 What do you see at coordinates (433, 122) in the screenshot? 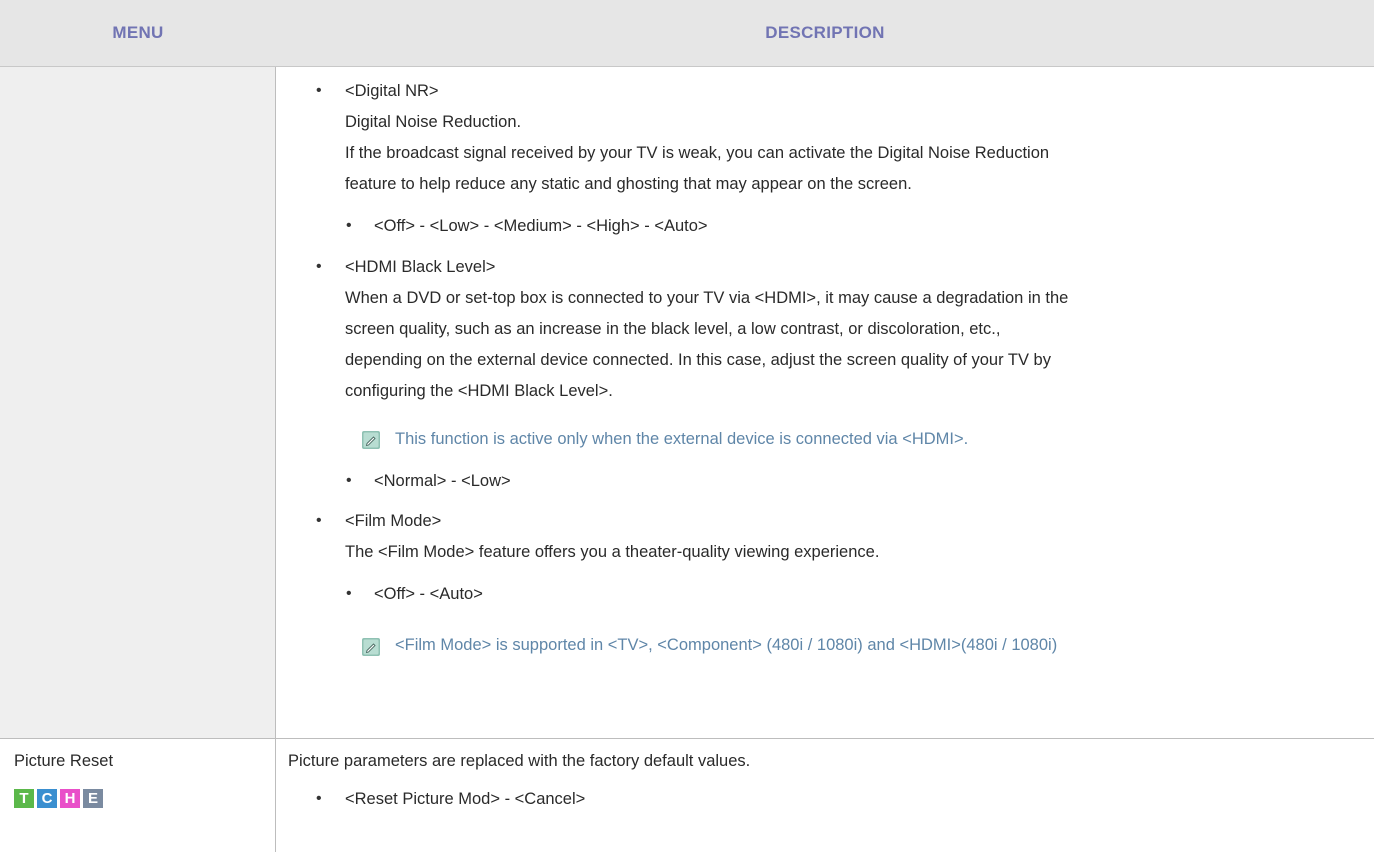
I see `digital-nr-subtitle: Digital Noise Reduction.` at bounding box center [433, 122].